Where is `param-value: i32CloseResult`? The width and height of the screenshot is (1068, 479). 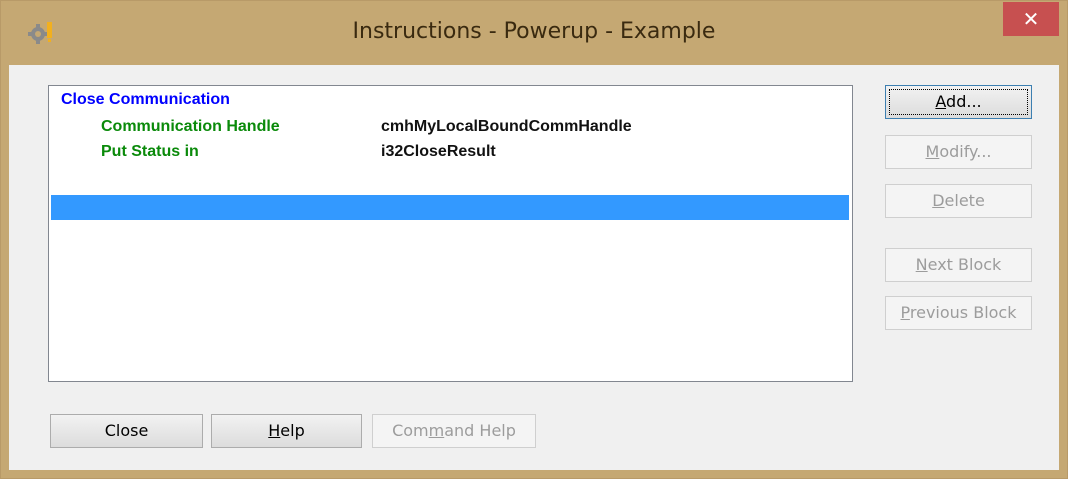
param-value: i32CloseResult is located at coordinates (438, 151).